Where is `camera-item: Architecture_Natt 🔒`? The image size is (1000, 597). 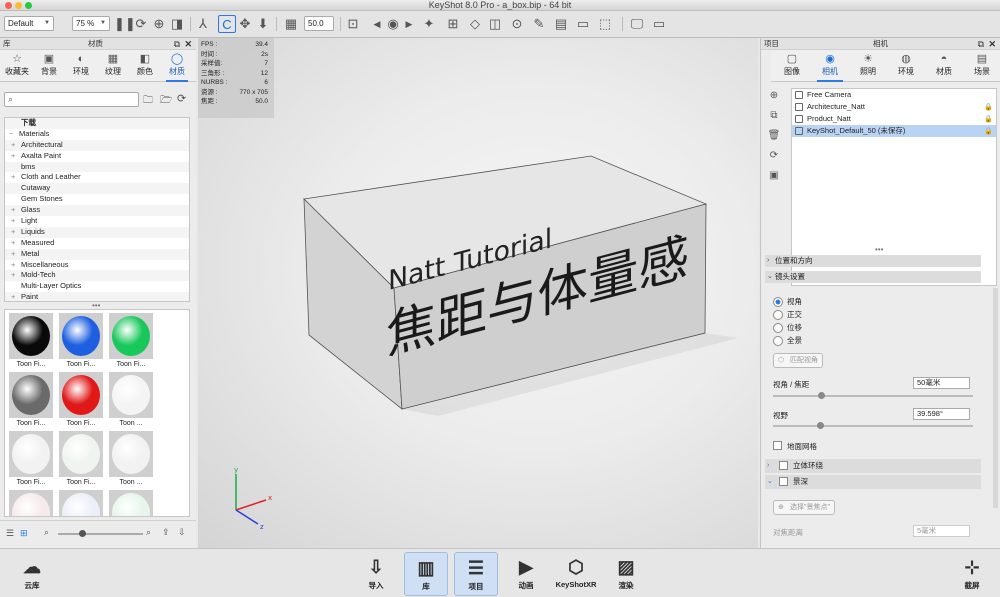 camera-item: Architecture_Natt 🔒 is located at coordinates (894, 107).